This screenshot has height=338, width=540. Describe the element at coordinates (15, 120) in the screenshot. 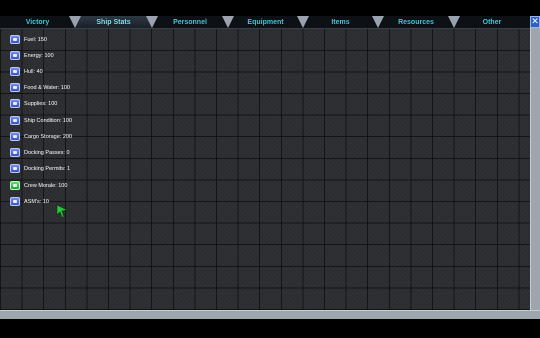

I see `ship-condition-icon` at that location.